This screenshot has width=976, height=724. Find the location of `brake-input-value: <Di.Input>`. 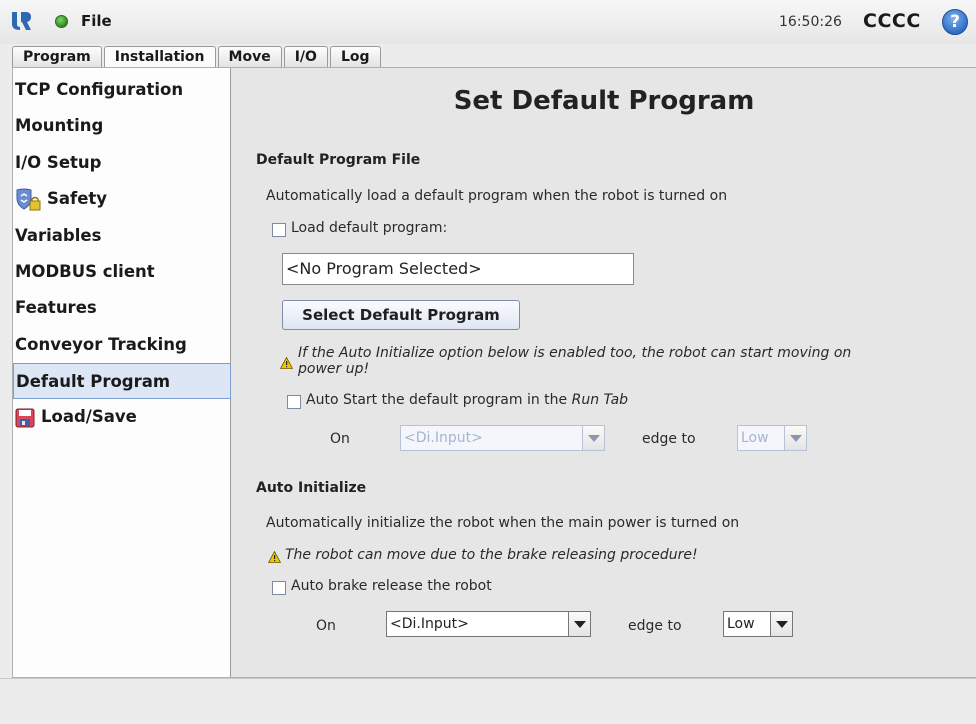

brake-input-value: <Di.Input> is located at coordinates (429, 624).